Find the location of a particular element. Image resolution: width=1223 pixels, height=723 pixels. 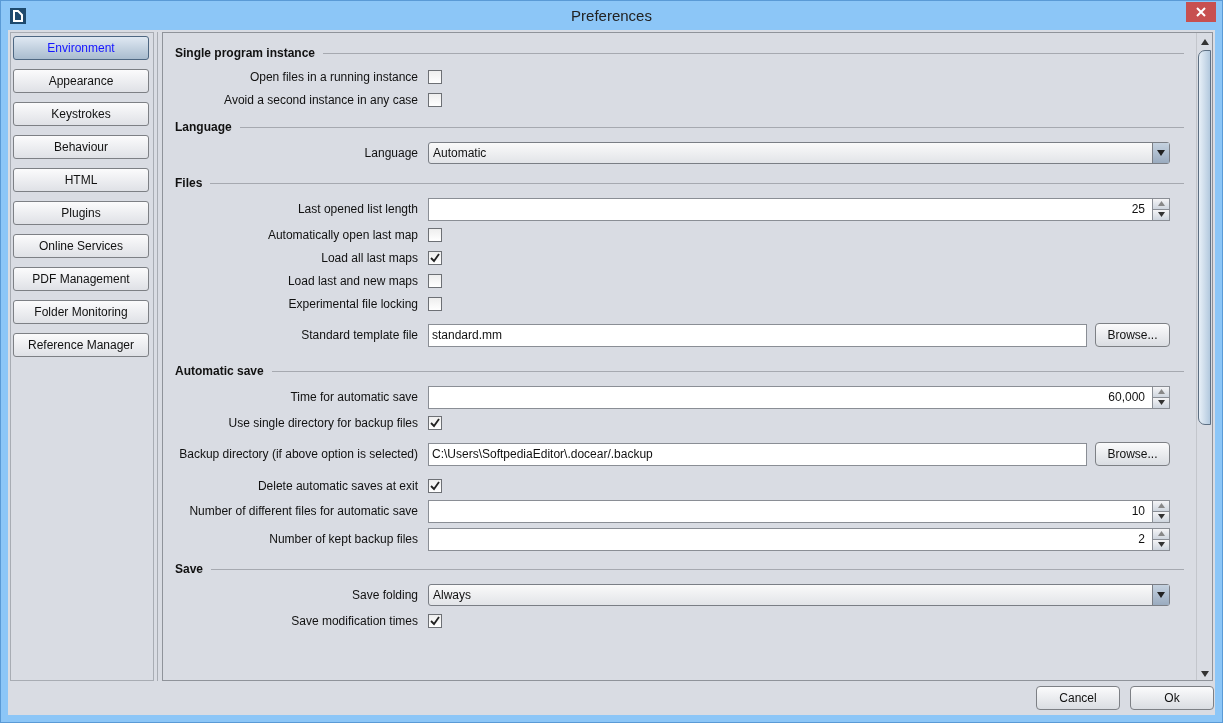

setting-label: Use single directory for backup files is located at coordinates (322, 422).